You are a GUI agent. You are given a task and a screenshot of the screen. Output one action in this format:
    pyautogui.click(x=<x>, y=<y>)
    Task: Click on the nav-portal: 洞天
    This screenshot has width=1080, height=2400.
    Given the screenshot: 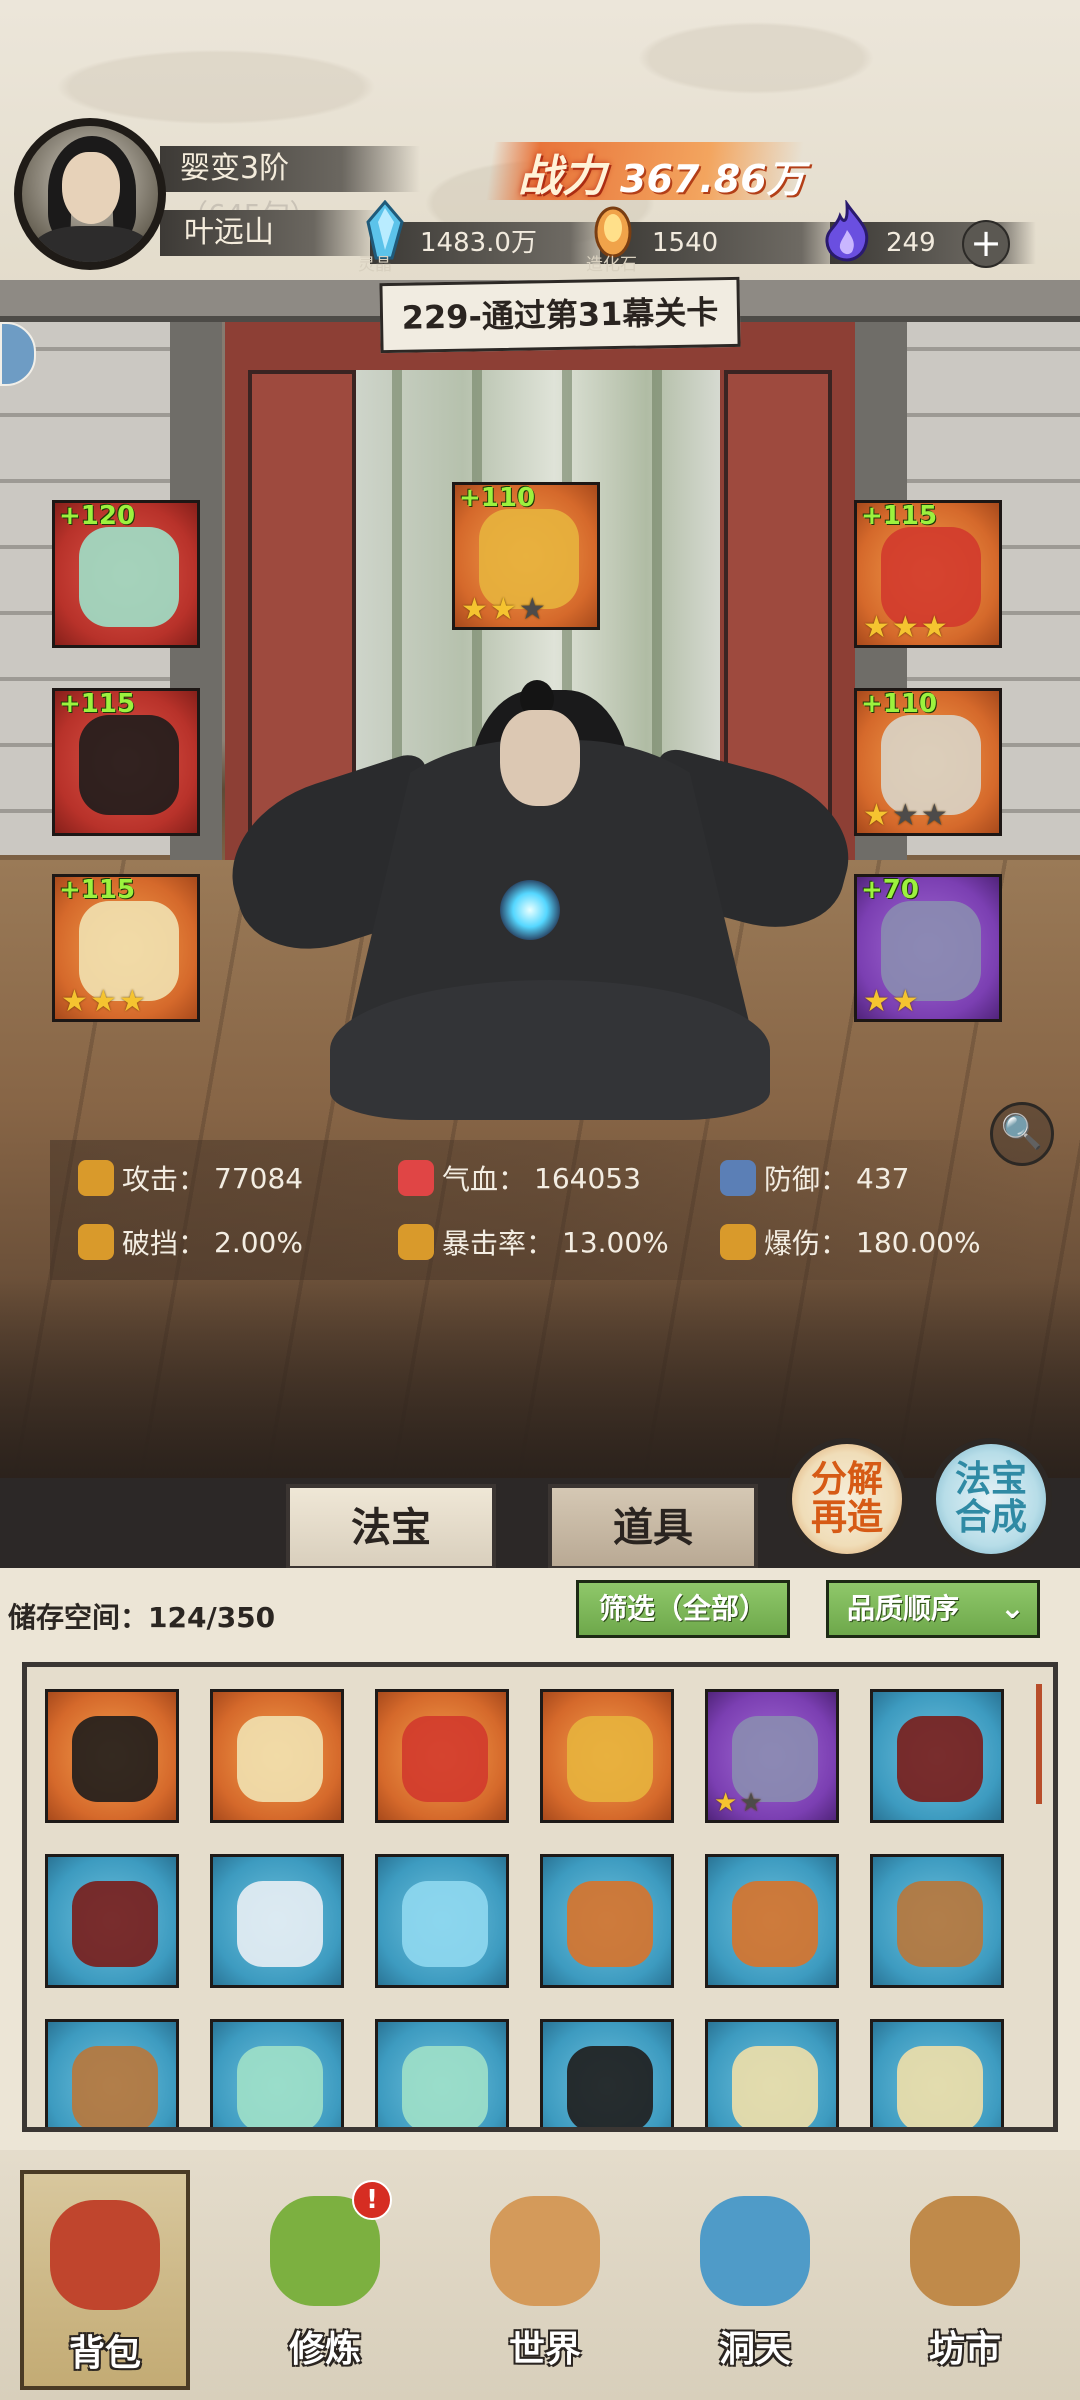 What is the action you would take?
    pyautogui.click(x=755, y=2280)
    